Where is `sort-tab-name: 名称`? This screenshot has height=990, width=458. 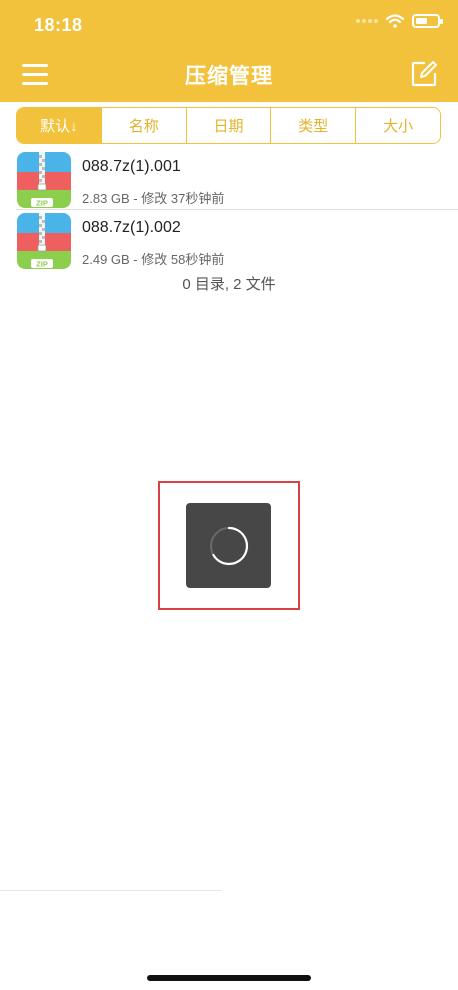 sort-tab-name: 名称 is located at coordinates (143, 125).